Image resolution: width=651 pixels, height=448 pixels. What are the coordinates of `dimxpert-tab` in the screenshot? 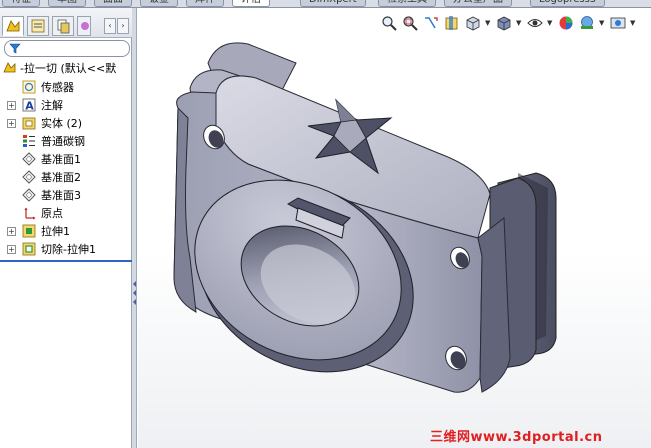 It's located at (84, 26).